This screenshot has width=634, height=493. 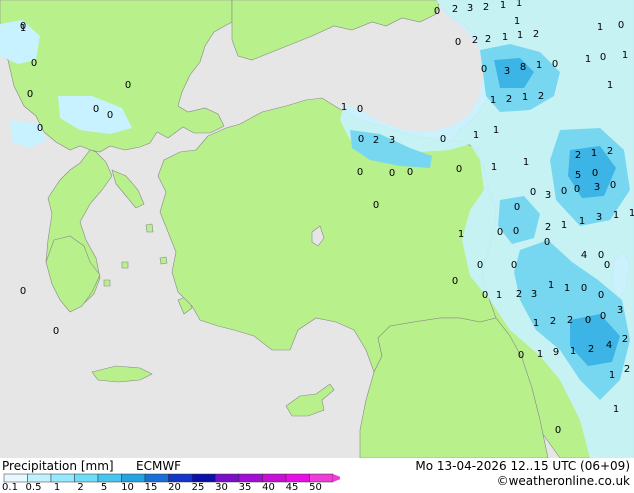 What do you see at coordinates (336, 478) in the screenshot?
I see `legend-arrow` at bounding box center [336, 478].